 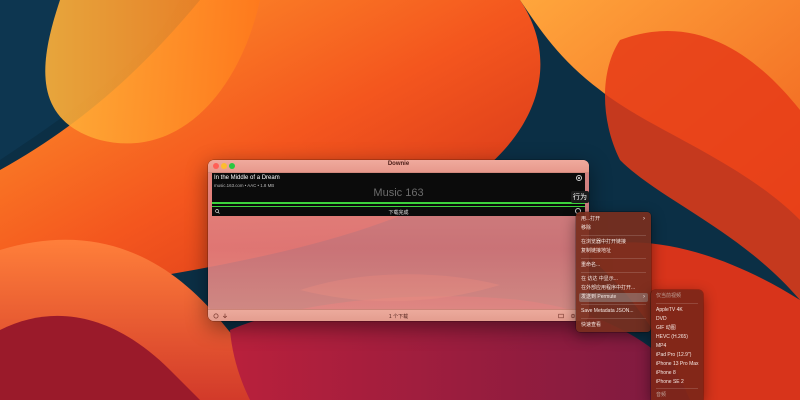 What do you see at coordinates (398, 193) in the screenshot?
I see `download-site: Music 163` at bounding box center [398, 193].